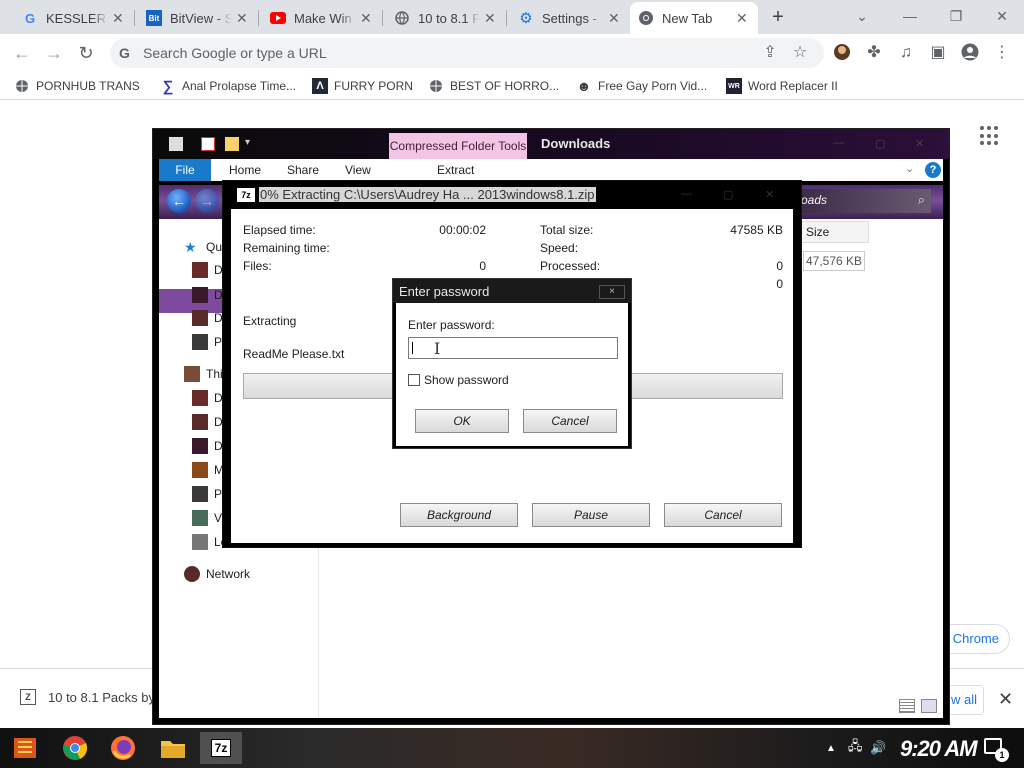  I want to click on new-tab-button: +, so click(778, 17).